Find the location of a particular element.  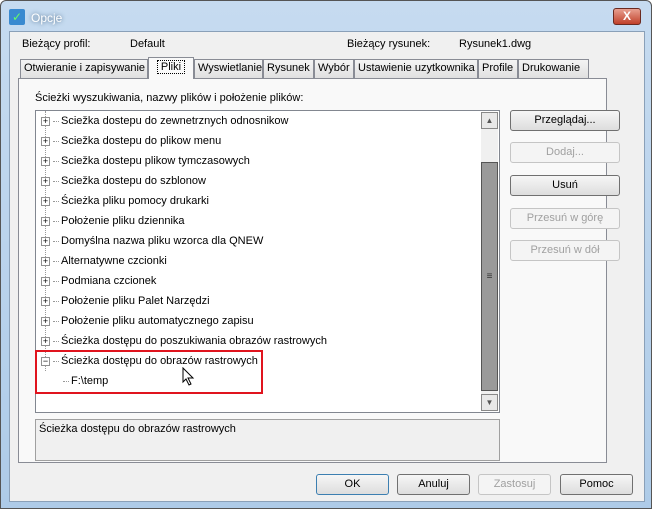

tab-label: Wyswietlanie is located at coordinates (230, 68).